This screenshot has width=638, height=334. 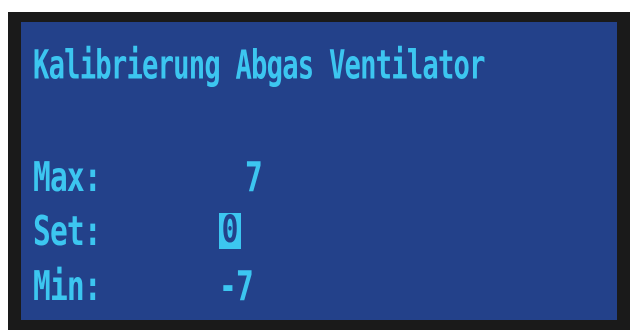 I want to click on set-label: Set:, so click(x=67, y=232).